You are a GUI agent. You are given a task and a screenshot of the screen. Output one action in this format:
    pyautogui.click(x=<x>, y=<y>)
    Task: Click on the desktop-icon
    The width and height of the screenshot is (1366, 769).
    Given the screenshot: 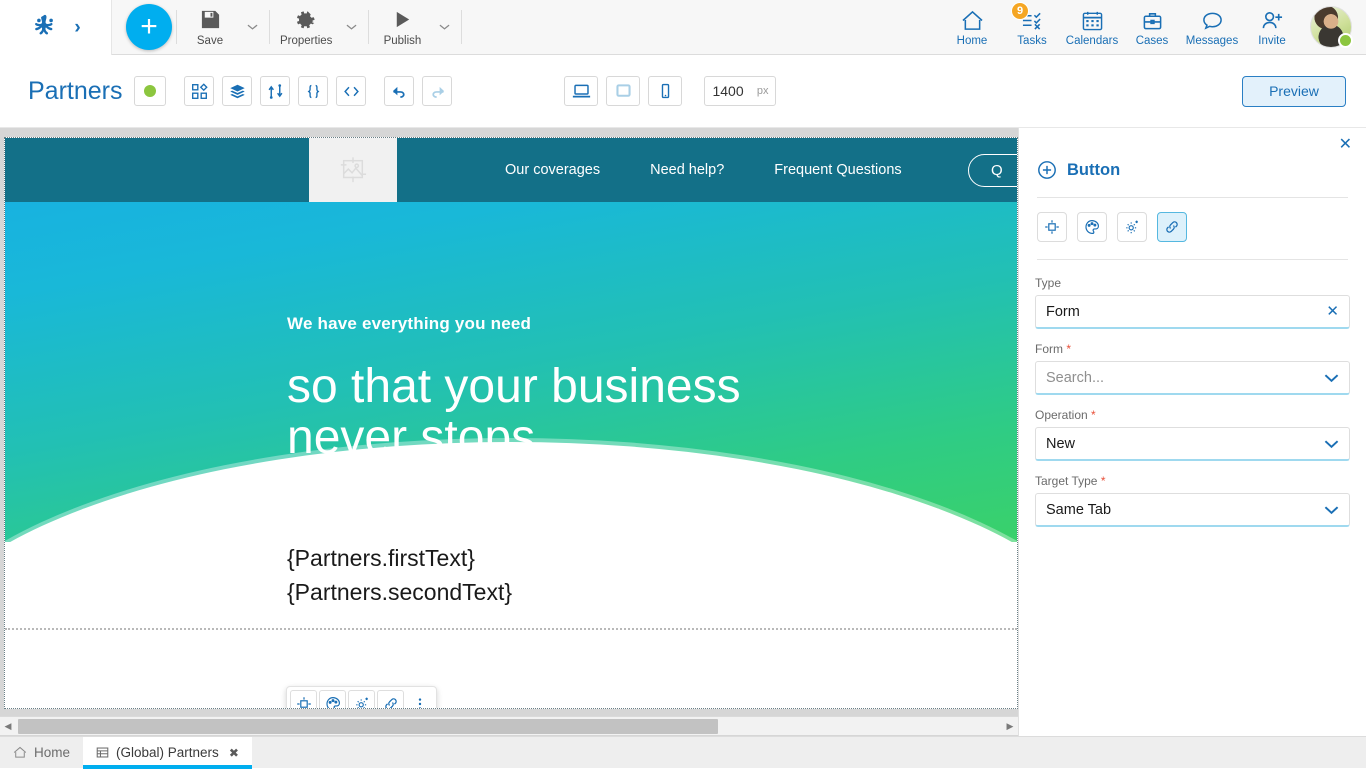 What is the action you would take?
    pyautogui.click(x=581, y=91)
    